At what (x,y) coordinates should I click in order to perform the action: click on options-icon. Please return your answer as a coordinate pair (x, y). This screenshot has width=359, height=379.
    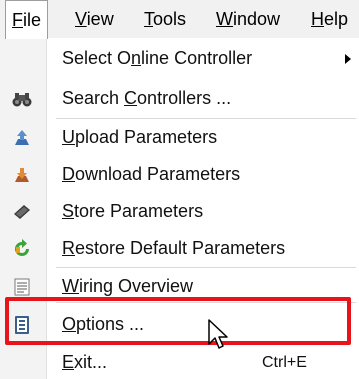
    Looking at the image, I should click on (22, 325).